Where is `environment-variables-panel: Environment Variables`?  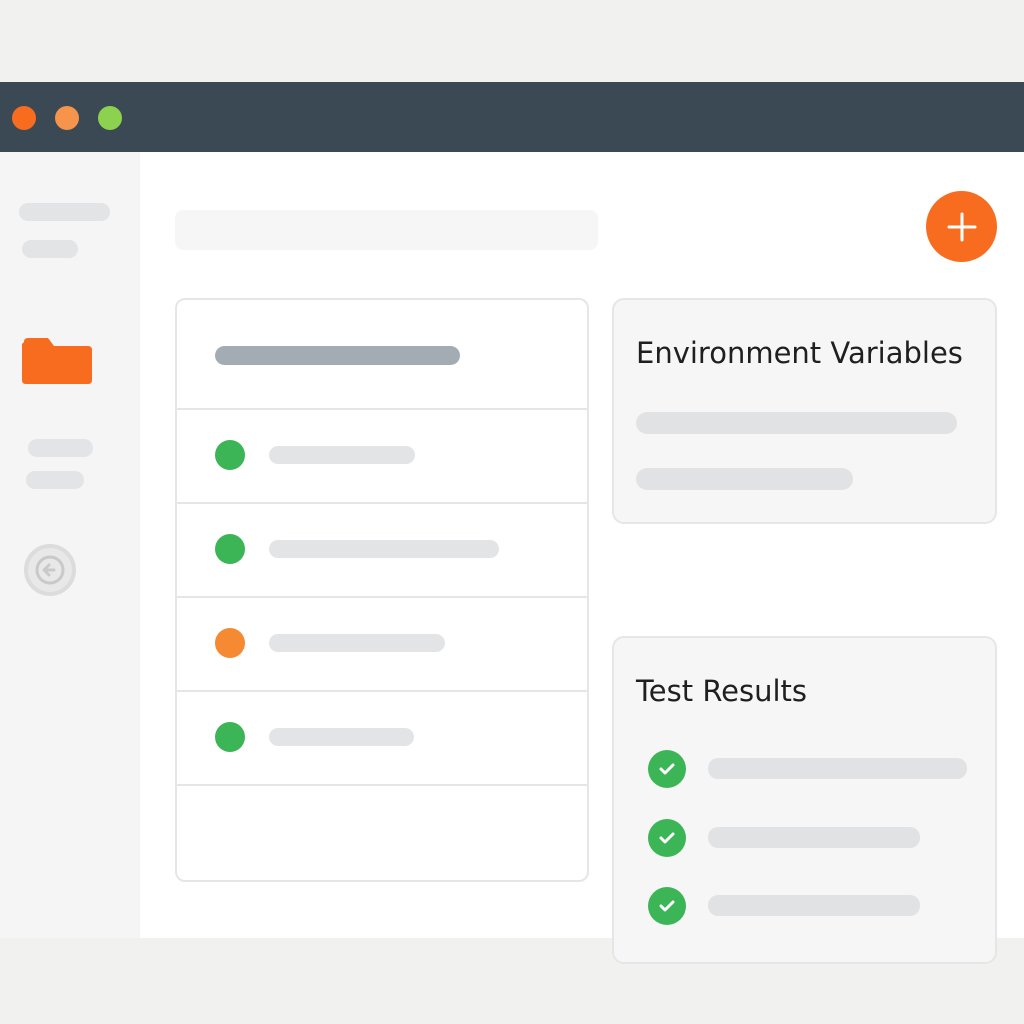 environment-variables-panel: Environment Variables is located at coordinates (804, 411).